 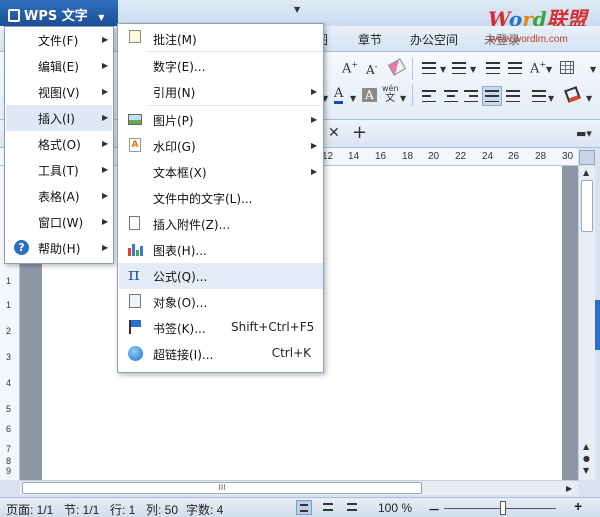 What do you see at coordinates (59, 92) in the screenshot?
I see `menu-item-view: 视图(V) ▶` at bounding box center [59, 92].